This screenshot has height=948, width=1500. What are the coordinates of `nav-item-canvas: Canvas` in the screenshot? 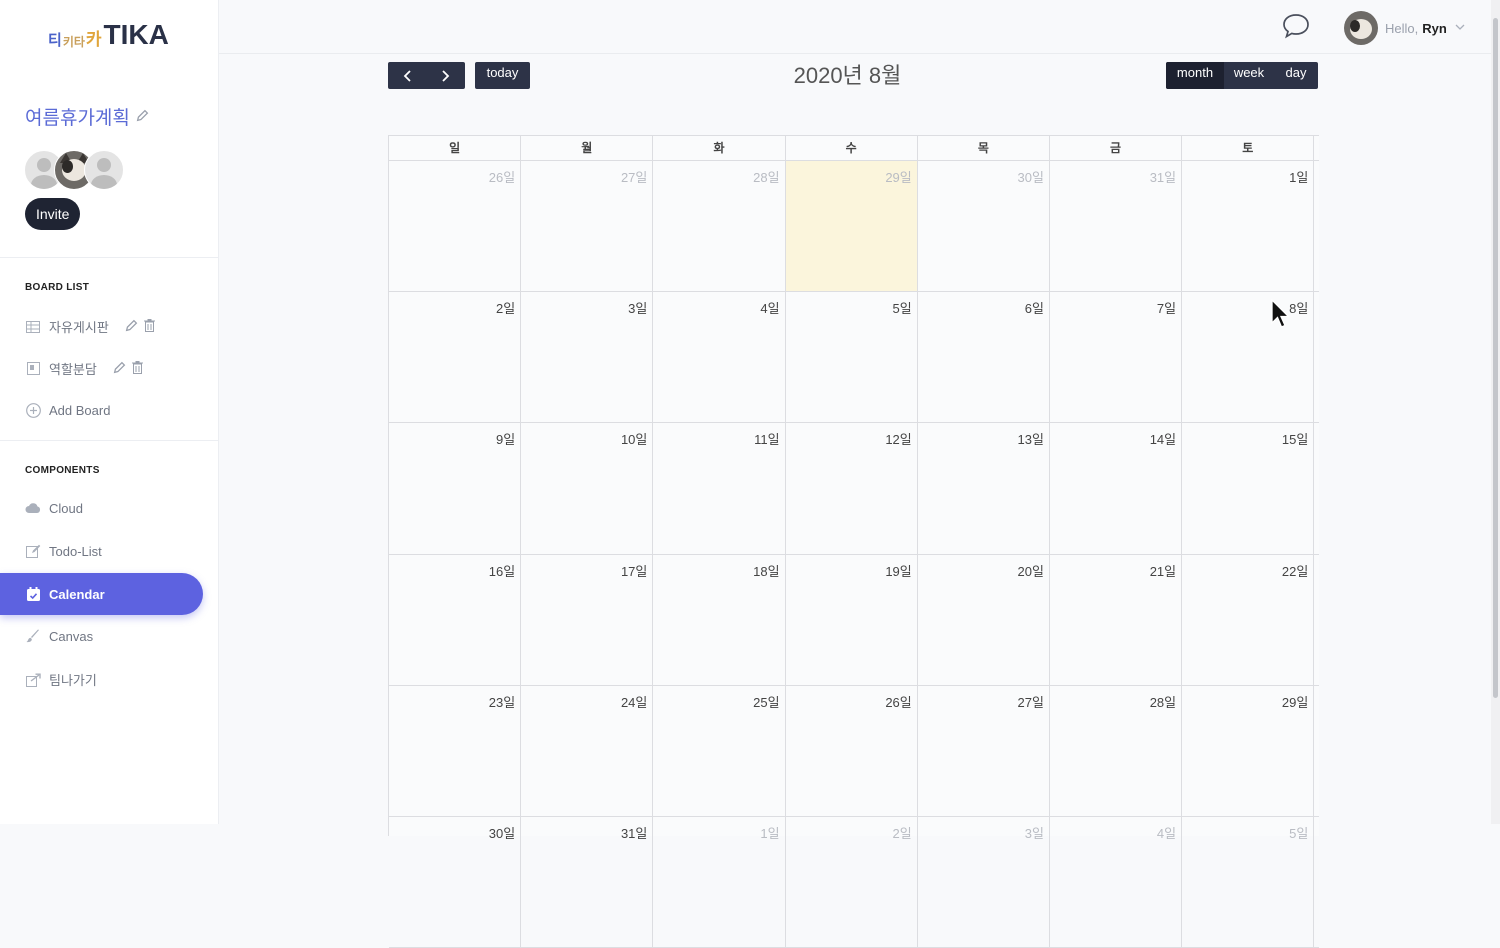 It's located at (59, 636).